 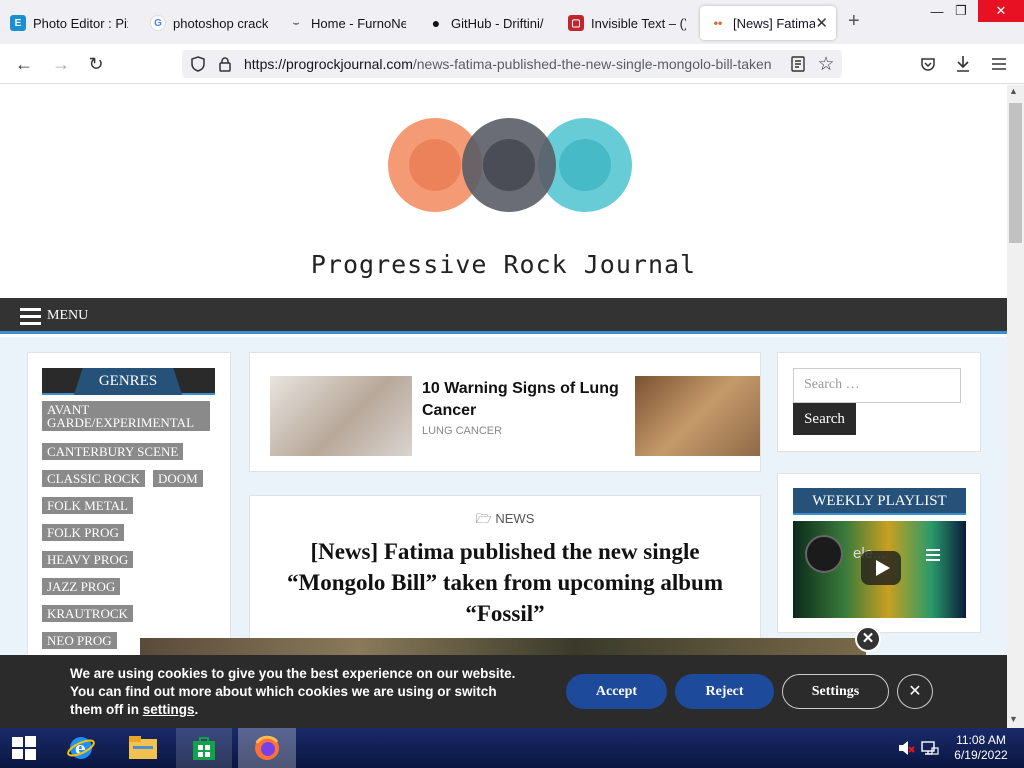 I want to click on cookie-period: ., so click(x=196, y=709).